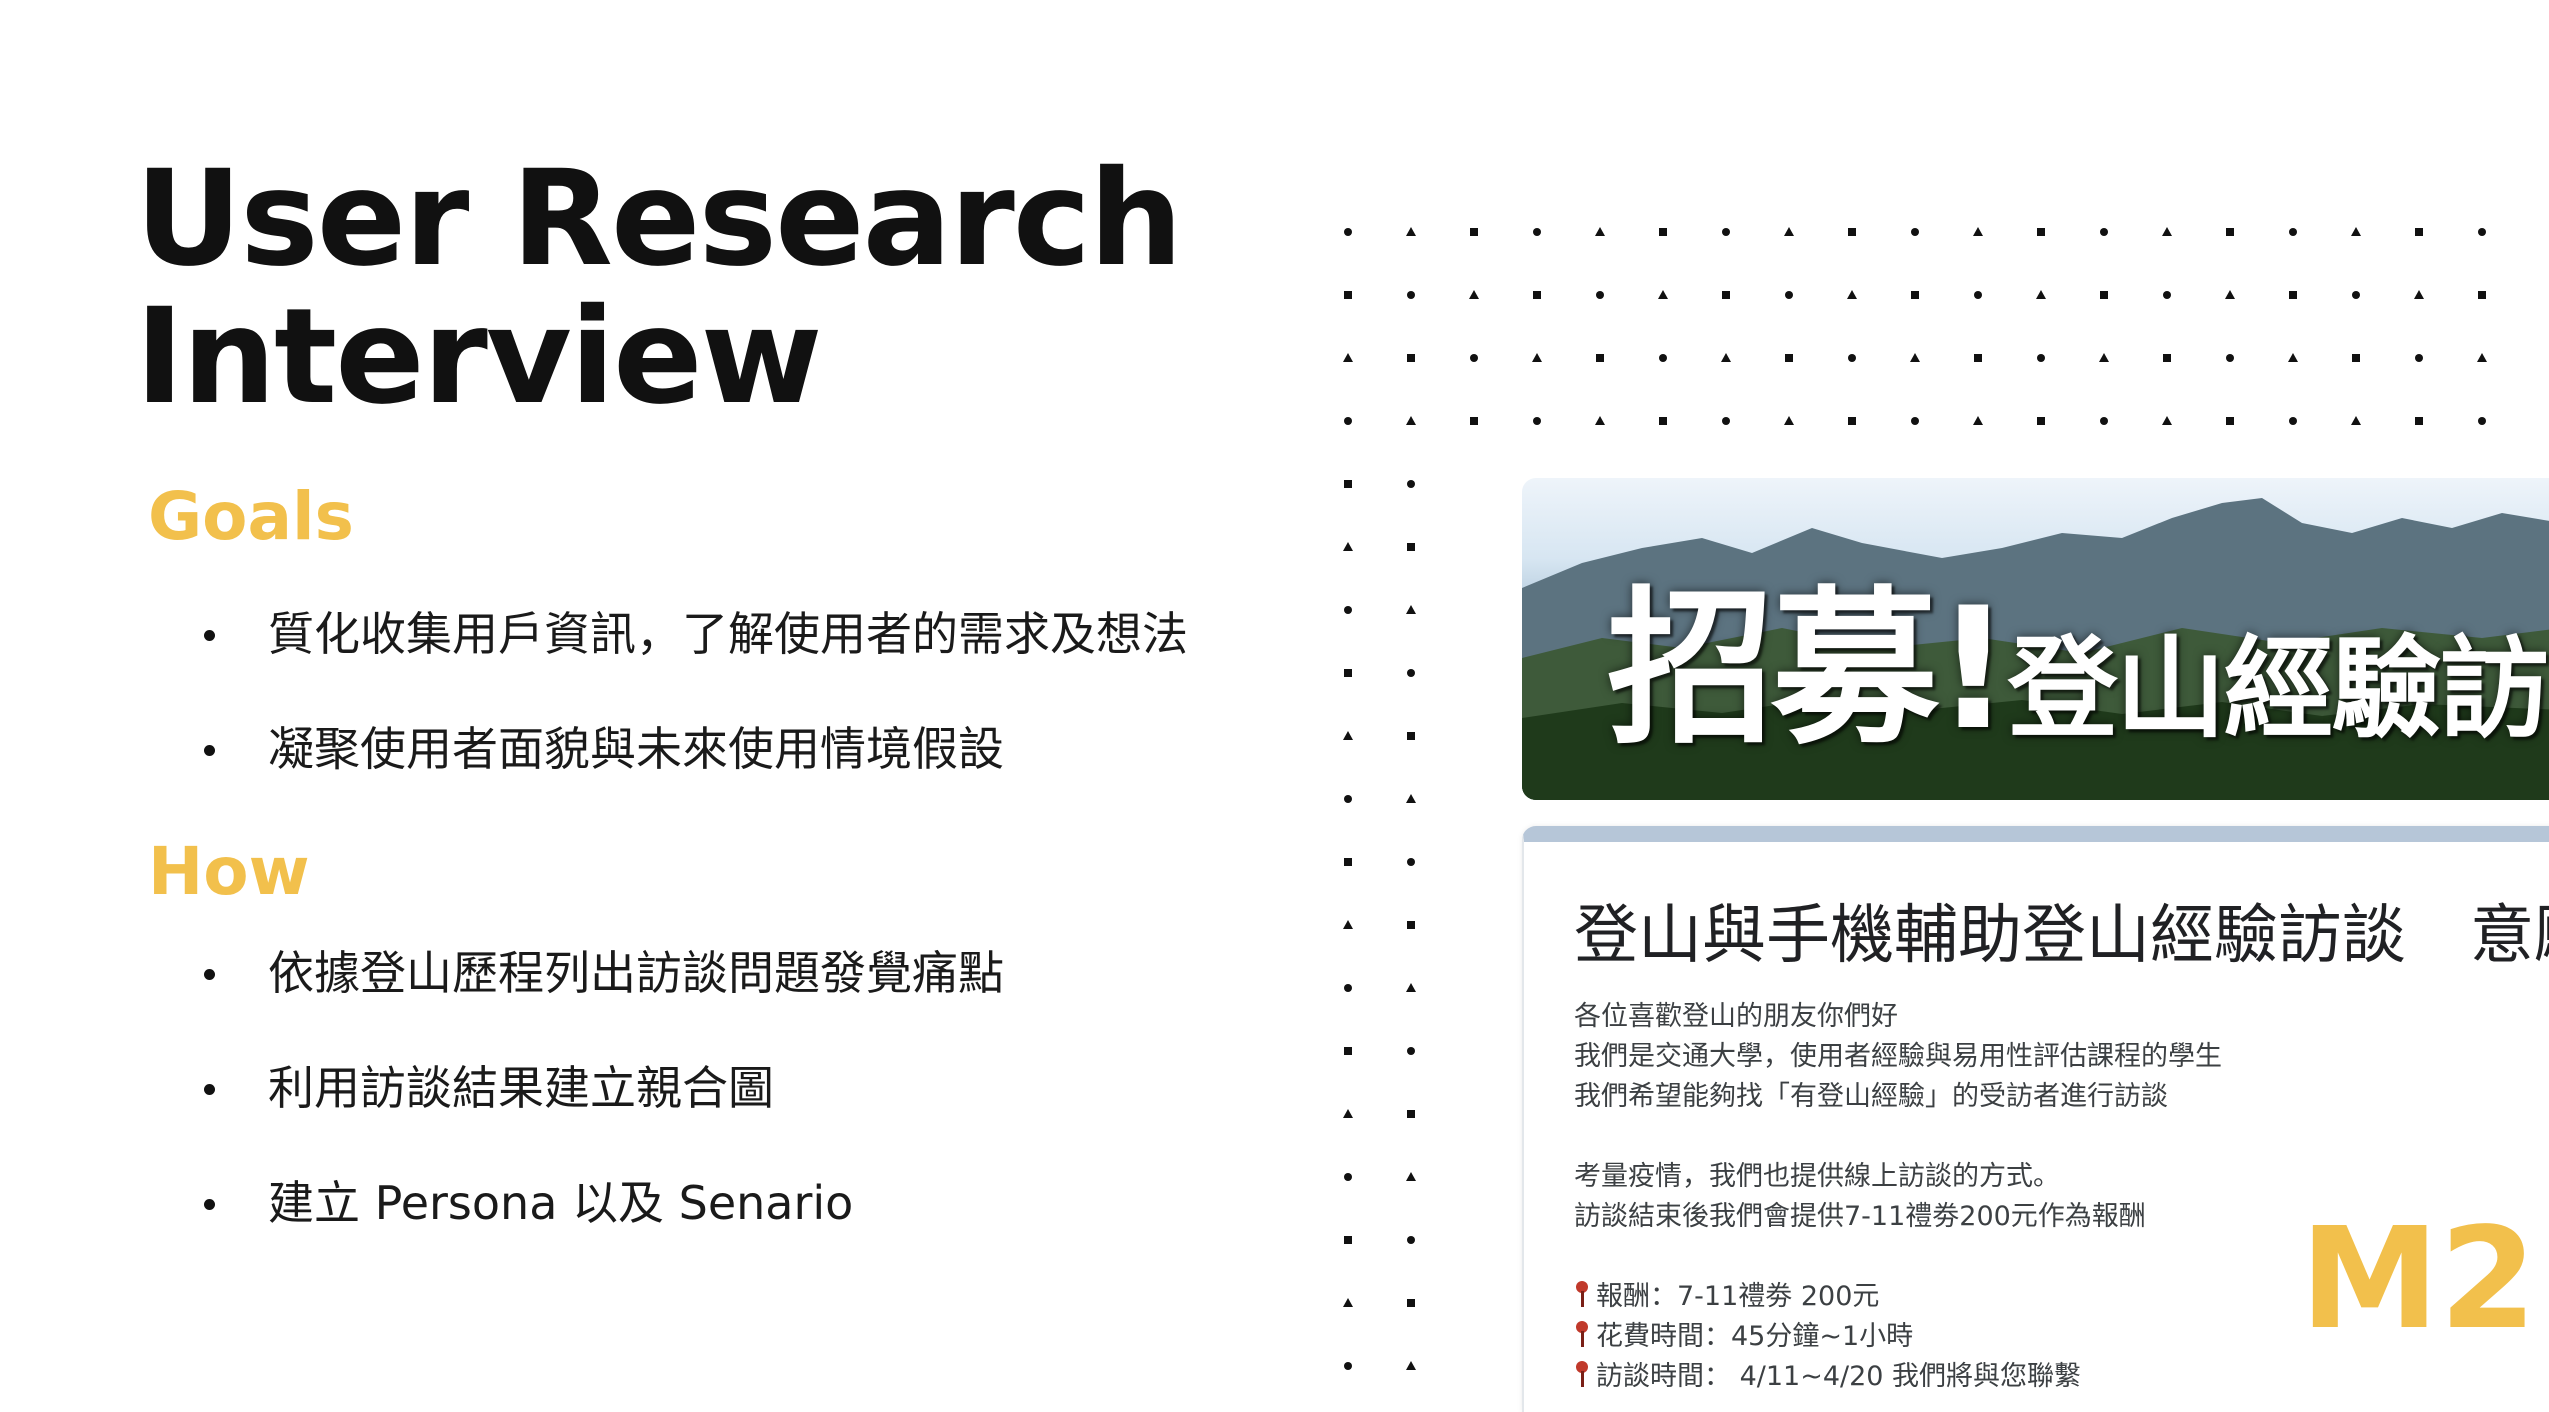 This screenshot has height=1412, width=2549. Describe the element at coordinates (728, 634) in the screenshot. I see `goals-item-text: 質化收集用戶資訊，了解使用者的需求及想法` at that location.